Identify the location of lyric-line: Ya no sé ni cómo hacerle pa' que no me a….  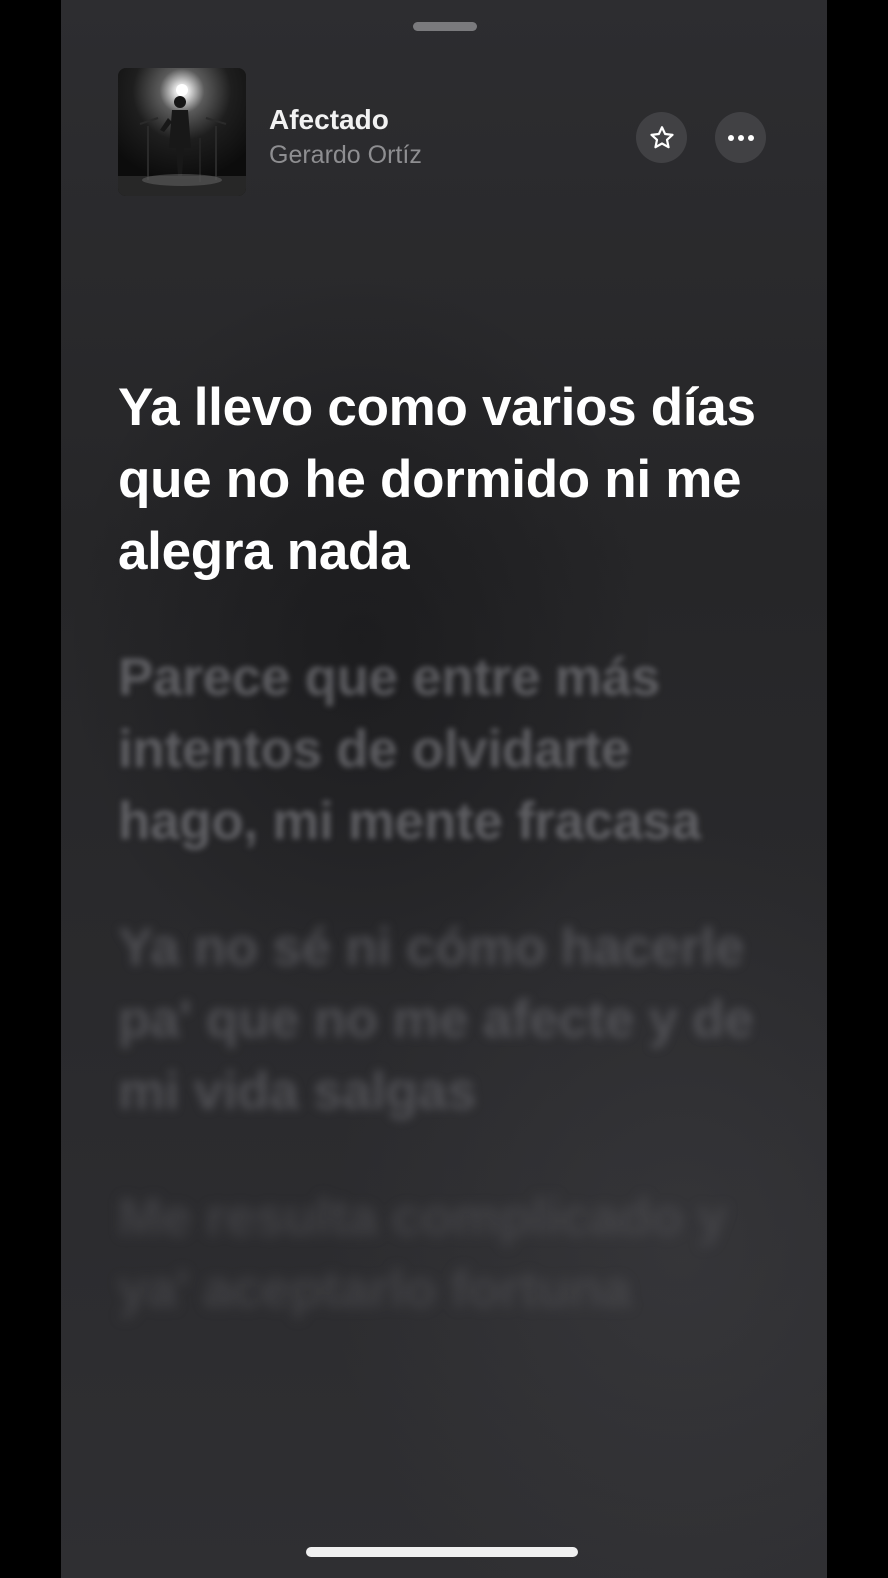
(438, 1020).